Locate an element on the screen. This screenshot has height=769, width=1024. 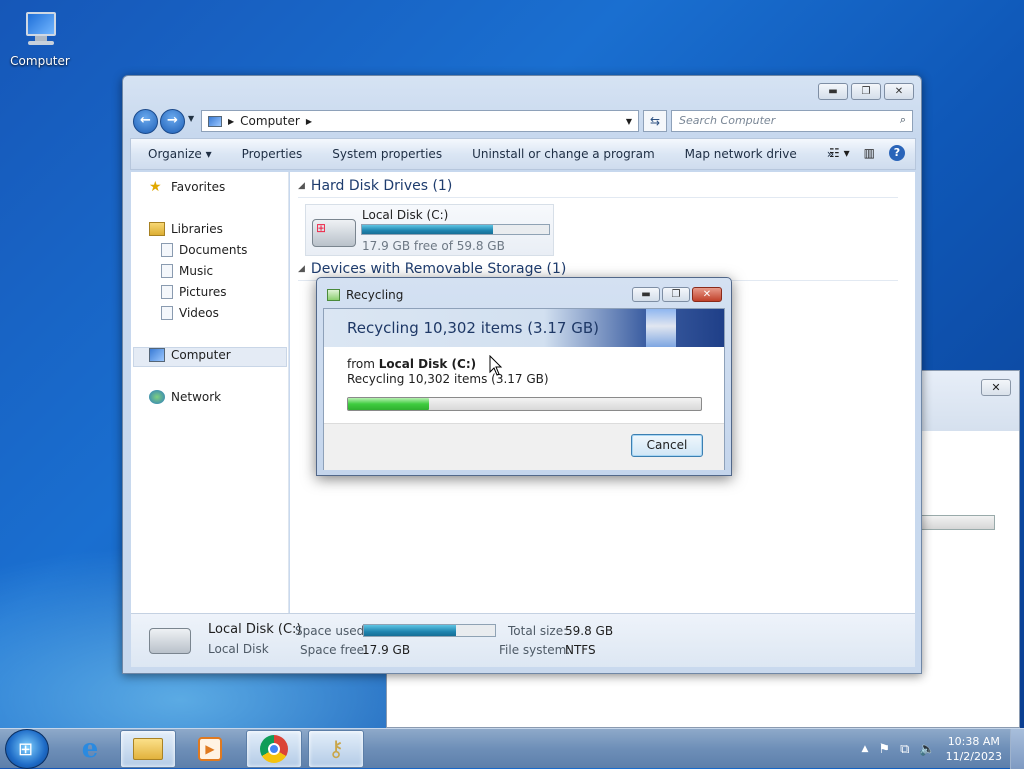
file-system-label: File system: is located at coordinates (535, 650).